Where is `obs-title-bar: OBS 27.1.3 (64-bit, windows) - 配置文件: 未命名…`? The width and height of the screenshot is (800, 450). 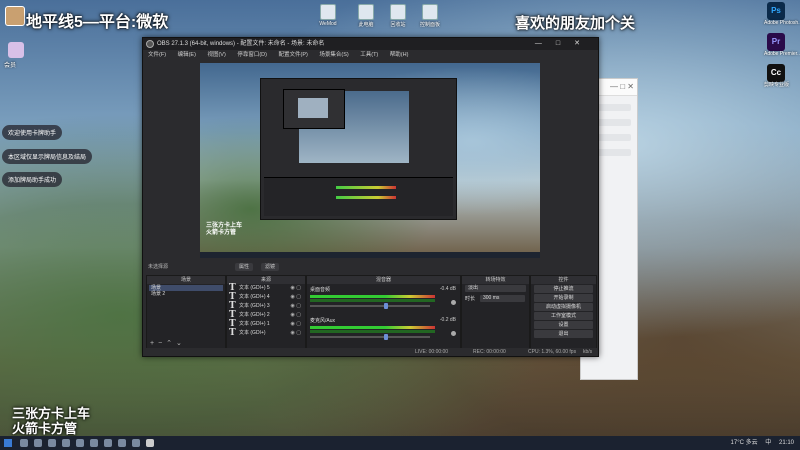
obs-title-bar: OBS 27.1.3 (64-bit, windows) - 配置文件: 未命名… is located at coordinates (370, 44).